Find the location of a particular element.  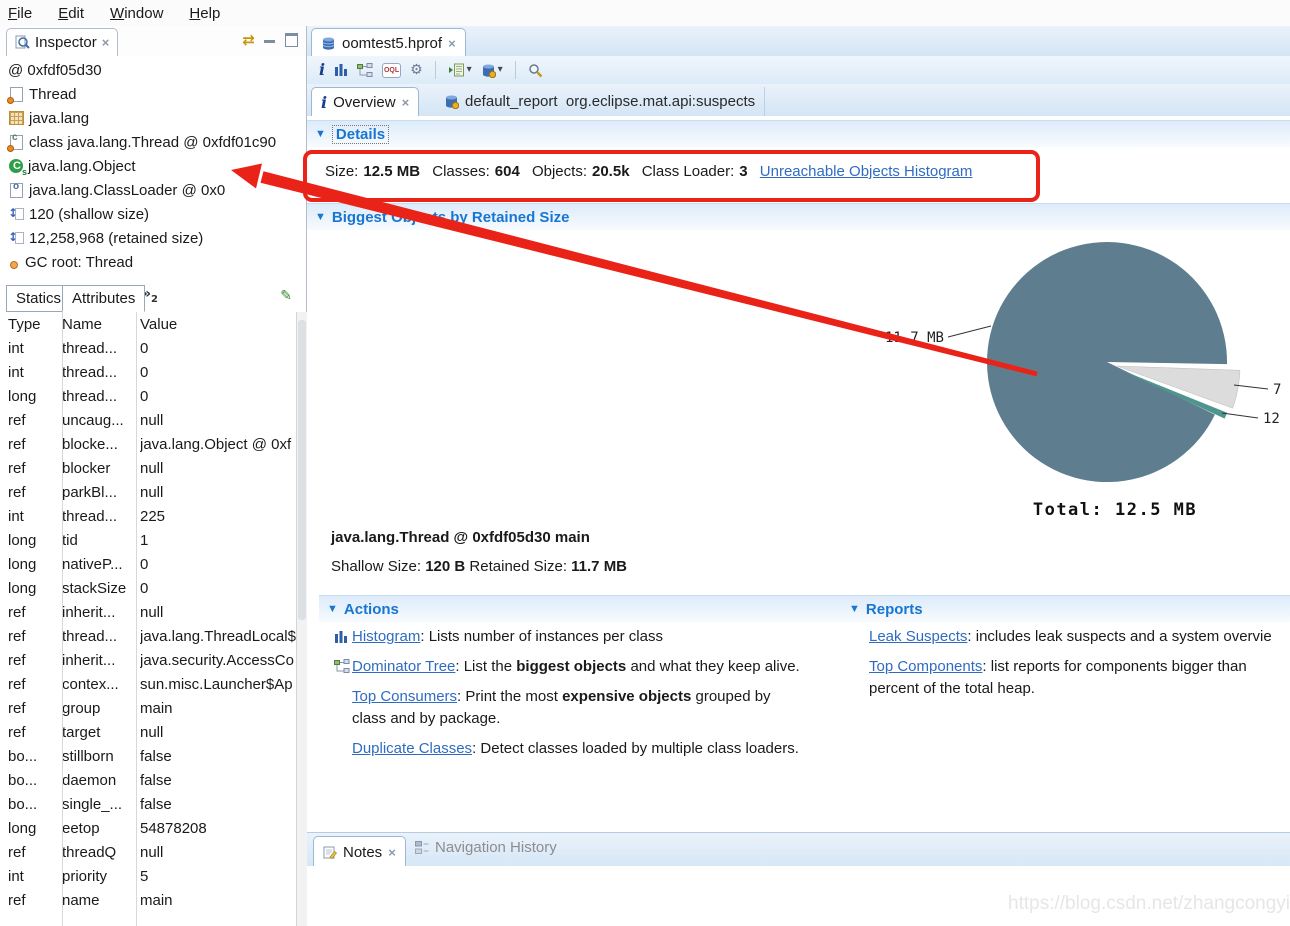

action-link: Histogram is located at coordinates (386, 636).